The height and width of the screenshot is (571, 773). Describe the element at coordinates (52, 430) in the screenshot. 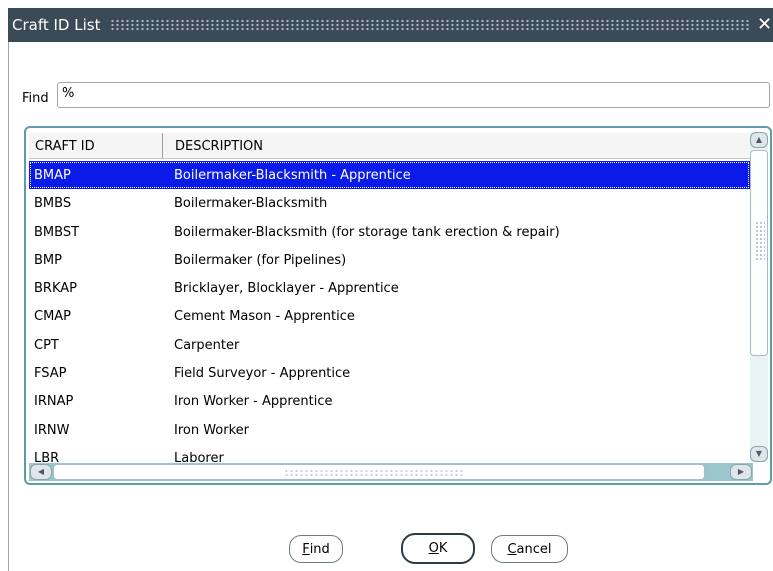

I see `craft-id-cell: IRNW` at that location.